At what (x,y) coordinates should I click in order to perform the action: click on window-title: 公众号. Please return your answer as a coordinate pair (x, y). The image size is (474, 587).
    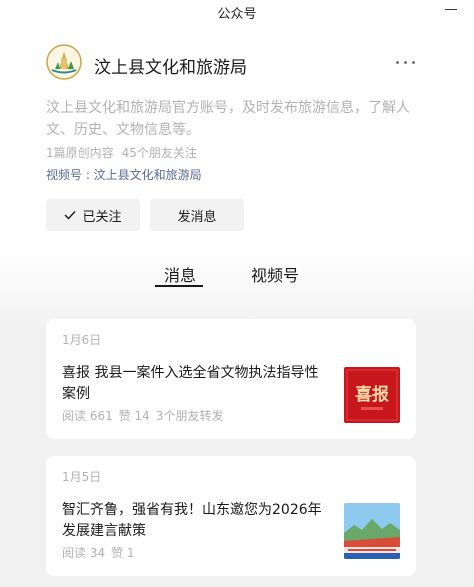
    Looking at the image, I should click on (237, 14).